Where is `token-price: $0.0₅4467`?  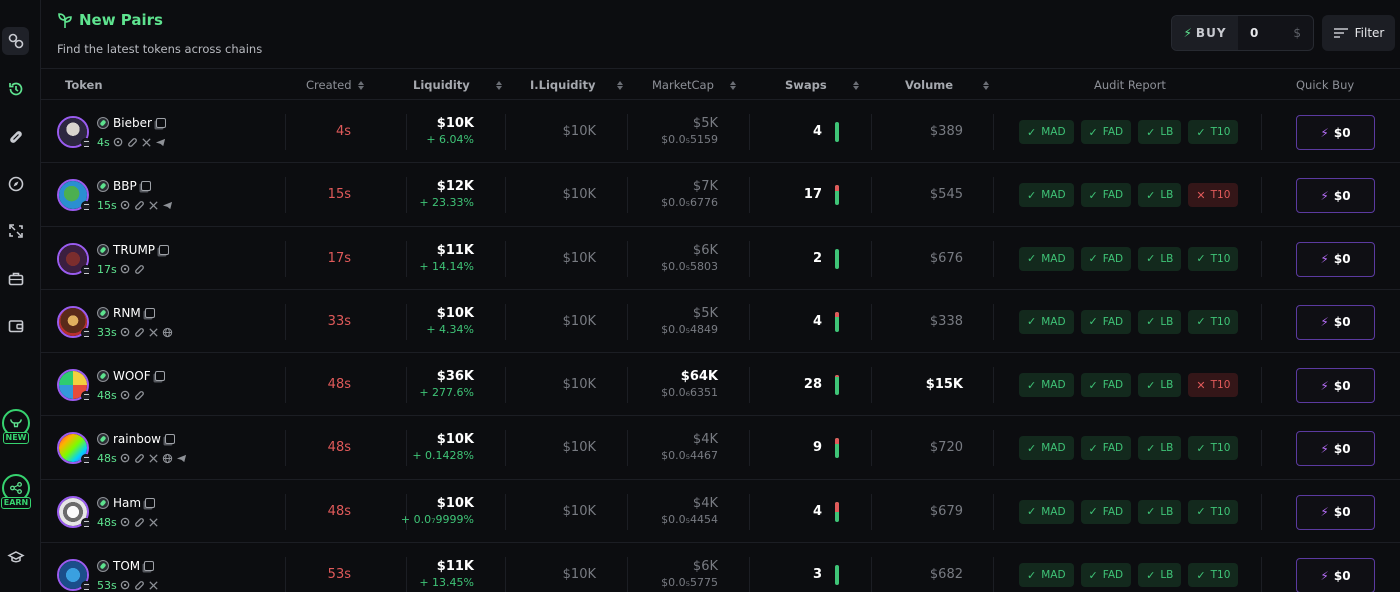
token-price: $0.0₅4467 is located at coordinates (689, 456).